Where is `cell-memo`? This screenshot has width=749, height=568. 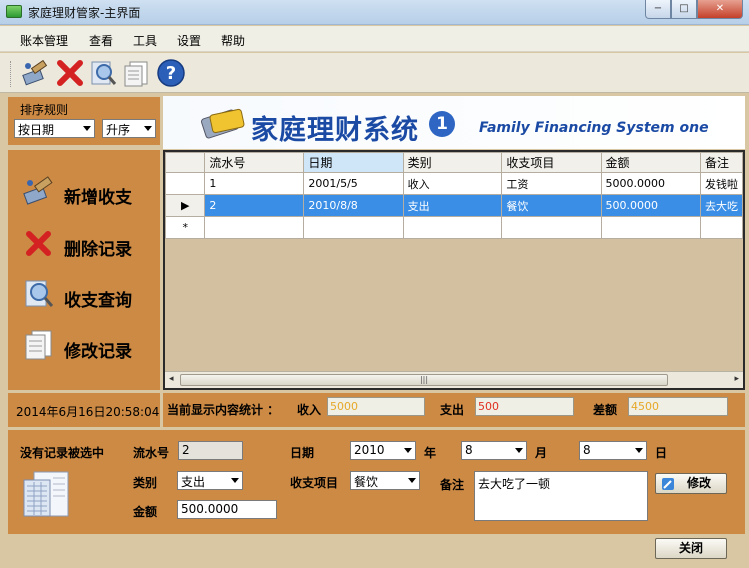 cell-memo is located at coordinates (721, 227).